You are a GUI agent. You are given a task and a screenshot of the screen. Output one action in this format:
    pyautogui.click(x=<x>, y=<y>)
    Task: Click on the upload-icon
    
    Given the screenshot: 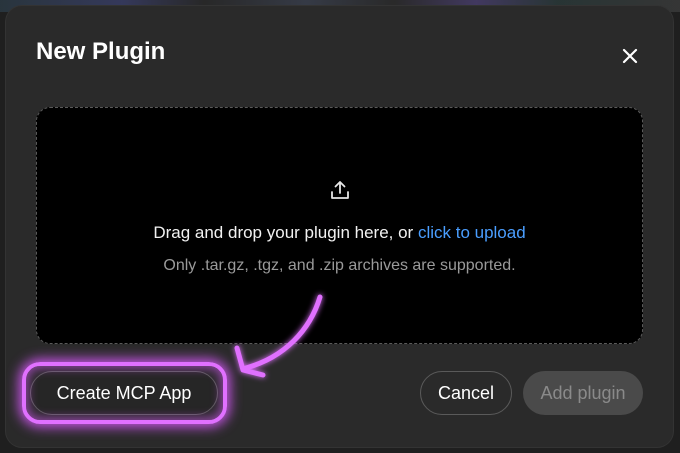 What is the action you would take?
    pyautogui.click(x=340, y=190)
    